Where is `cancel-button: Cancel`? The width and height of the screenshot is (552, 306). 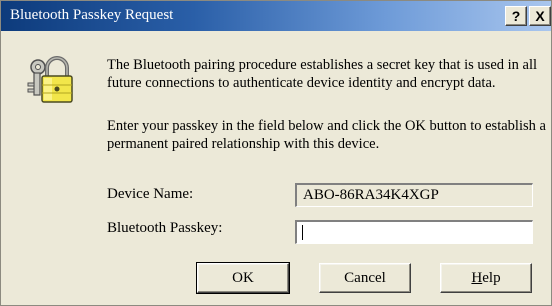 cancel-button: Cancel is located at coordinates (365, 278).